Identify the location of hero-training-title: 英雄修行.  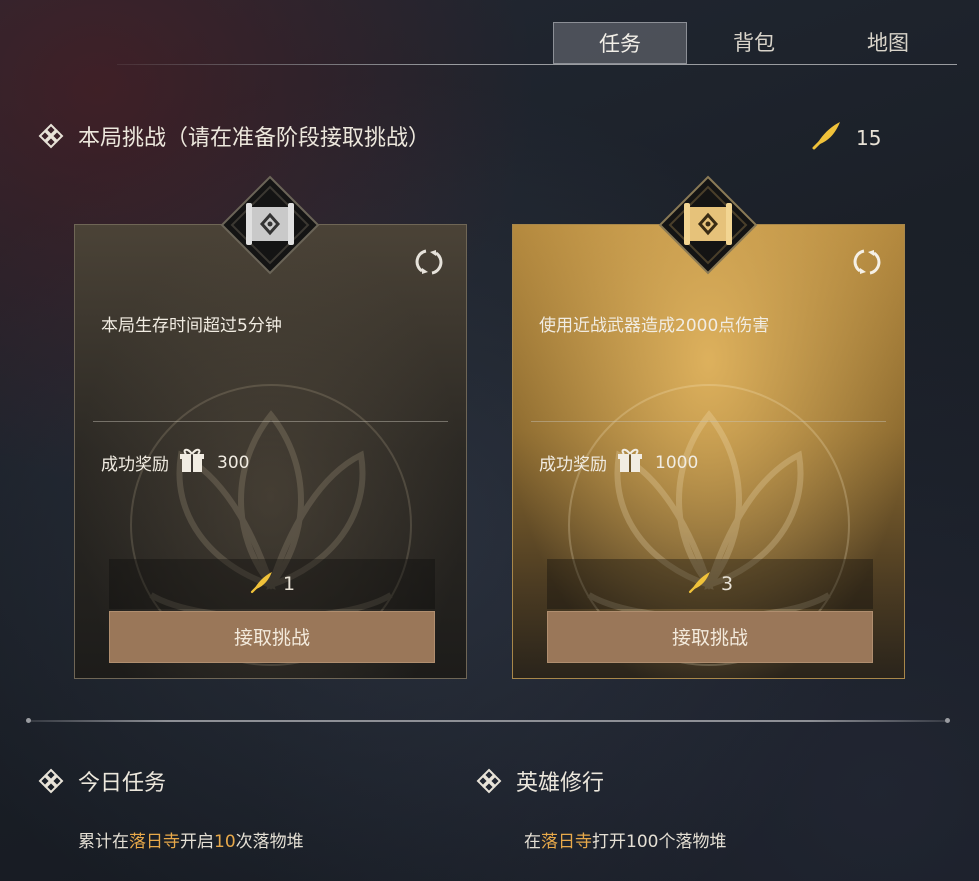
(540, 781).